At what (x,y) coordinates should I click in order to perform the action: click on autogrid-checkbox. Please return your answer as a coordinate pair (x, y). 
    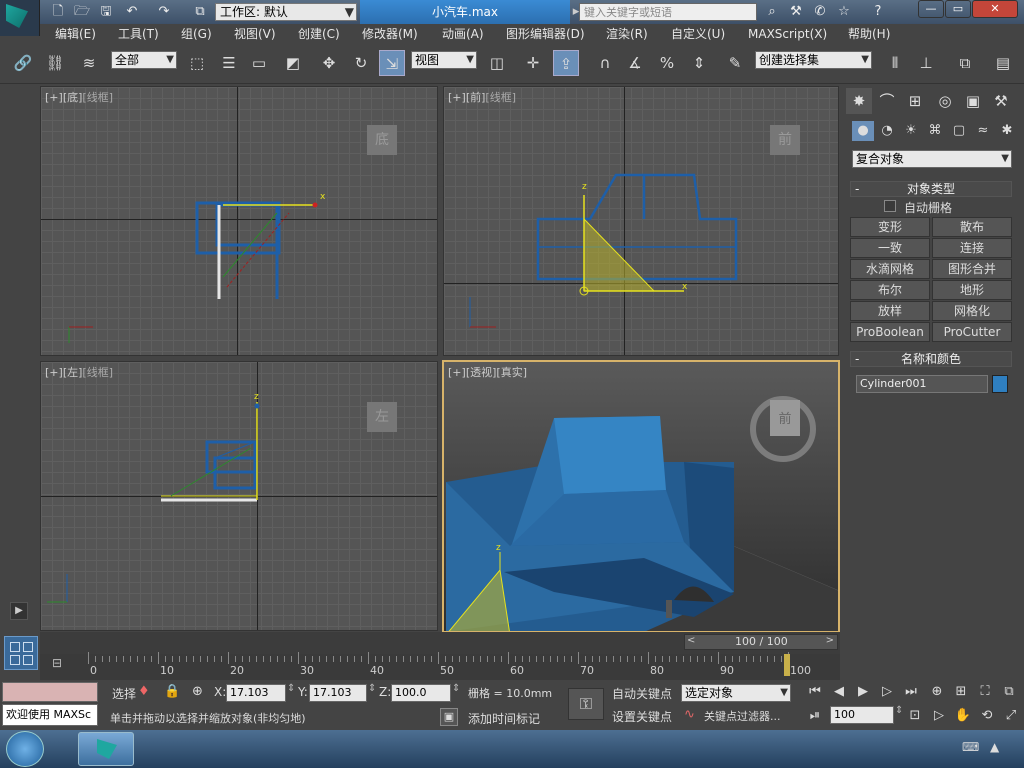
    Looking at the image, I should click on (890, 206).